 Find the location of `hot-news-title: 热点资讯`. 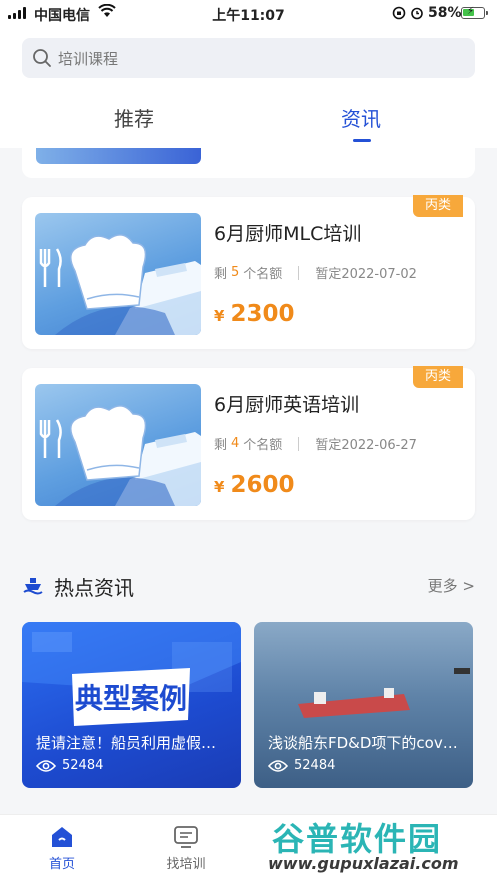

hot-news-title: 热点资讯 is located at coordinates (94, 588).